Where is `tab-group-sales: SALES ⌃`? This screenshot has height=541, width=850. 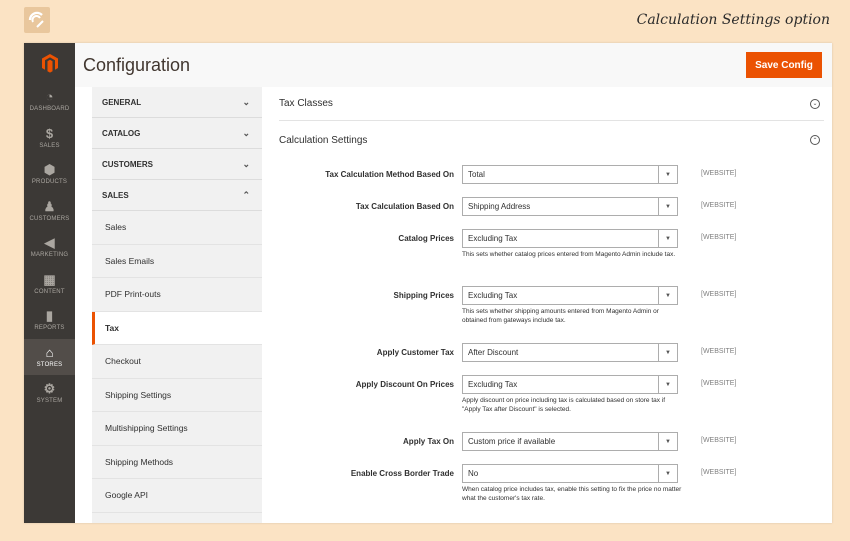 tab-group-sales: SALES ⌃ is located at coordinates (177, 195).